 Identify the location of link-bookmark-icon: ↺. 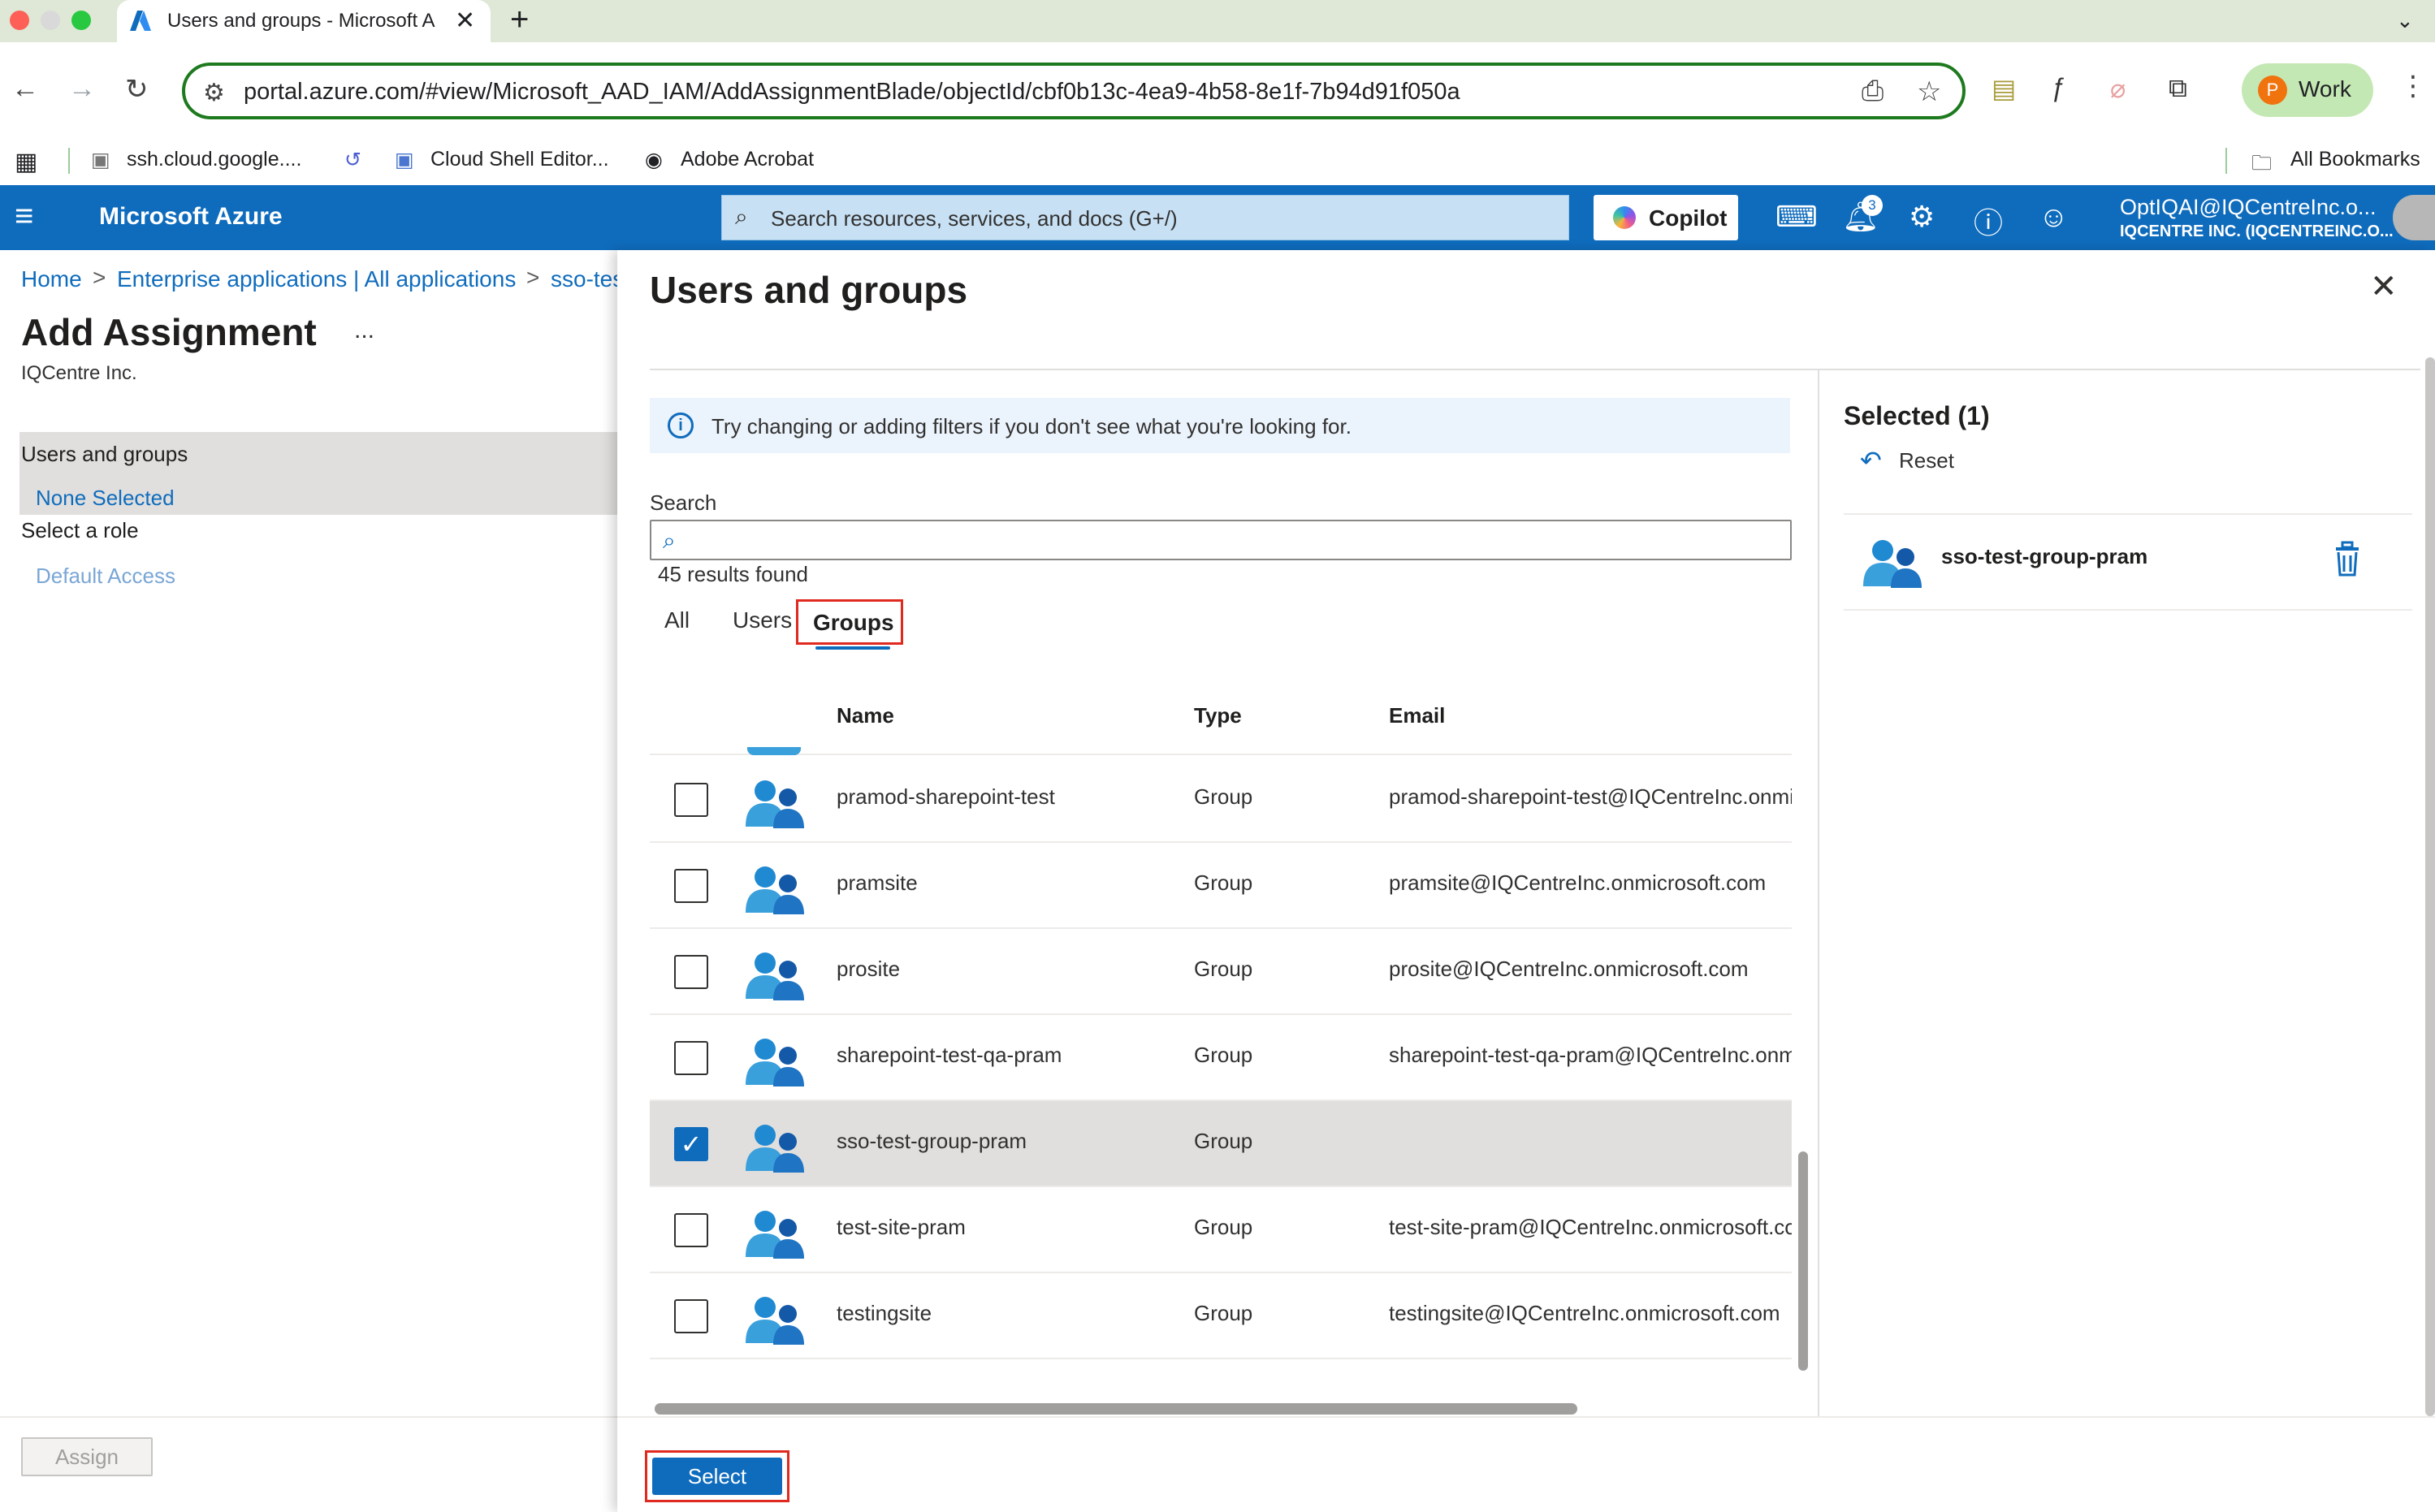
(352, 160).